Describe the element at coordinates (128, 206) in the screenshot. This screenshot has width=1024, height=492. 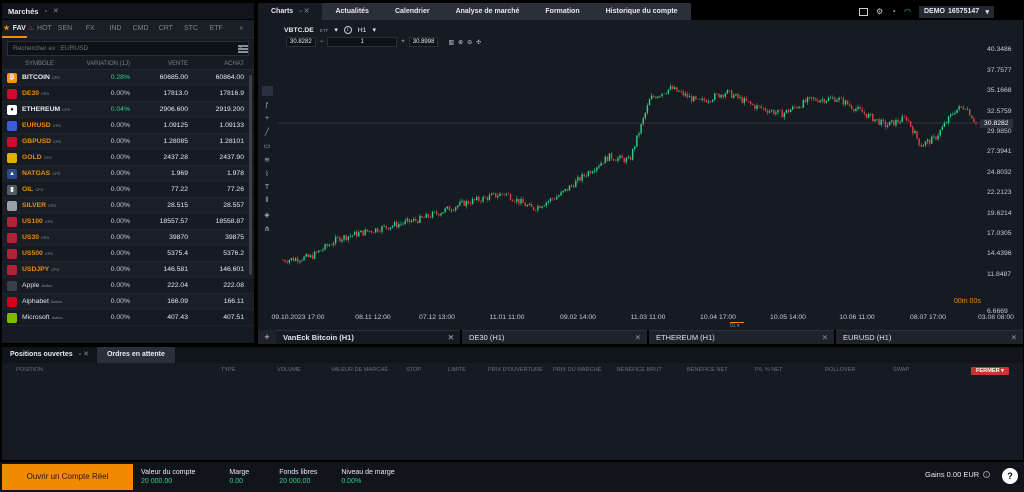
I see `market-row: SILVER CFD 0.00% 28.515 28.557` at that location.